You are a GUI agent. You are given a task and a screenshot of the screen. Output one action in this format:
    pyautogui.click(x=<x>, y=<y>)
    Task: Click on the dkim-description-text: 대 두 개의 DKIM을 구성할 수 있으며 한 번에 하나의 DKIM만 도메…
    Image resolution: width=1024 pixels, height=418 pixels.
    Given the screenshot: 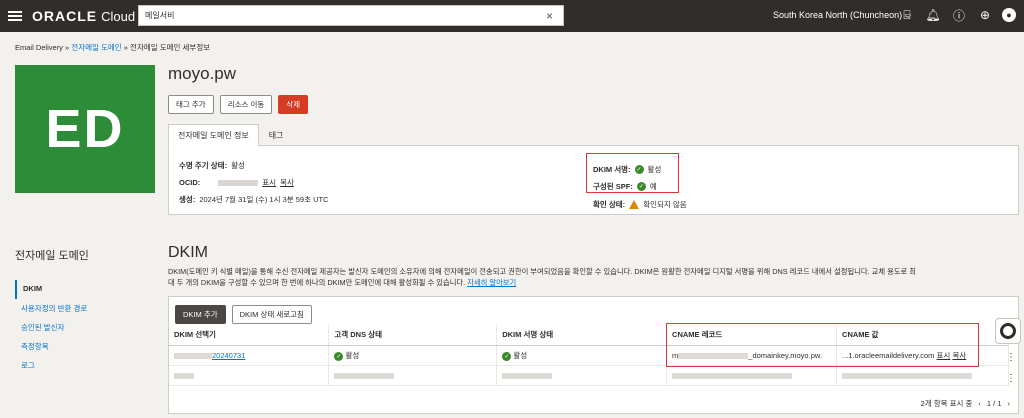 What is the action you would take?
    pyautogui.click(x=317, y=282)
    